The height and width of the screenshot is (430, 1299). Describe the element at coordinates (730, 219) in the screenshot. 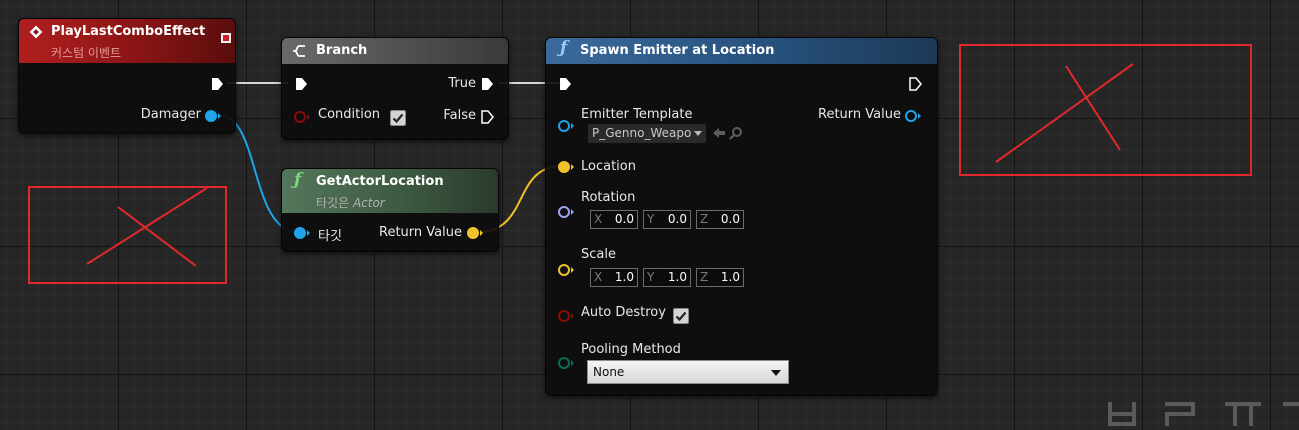

I see `rotation-z-value: 0.0` at that location.